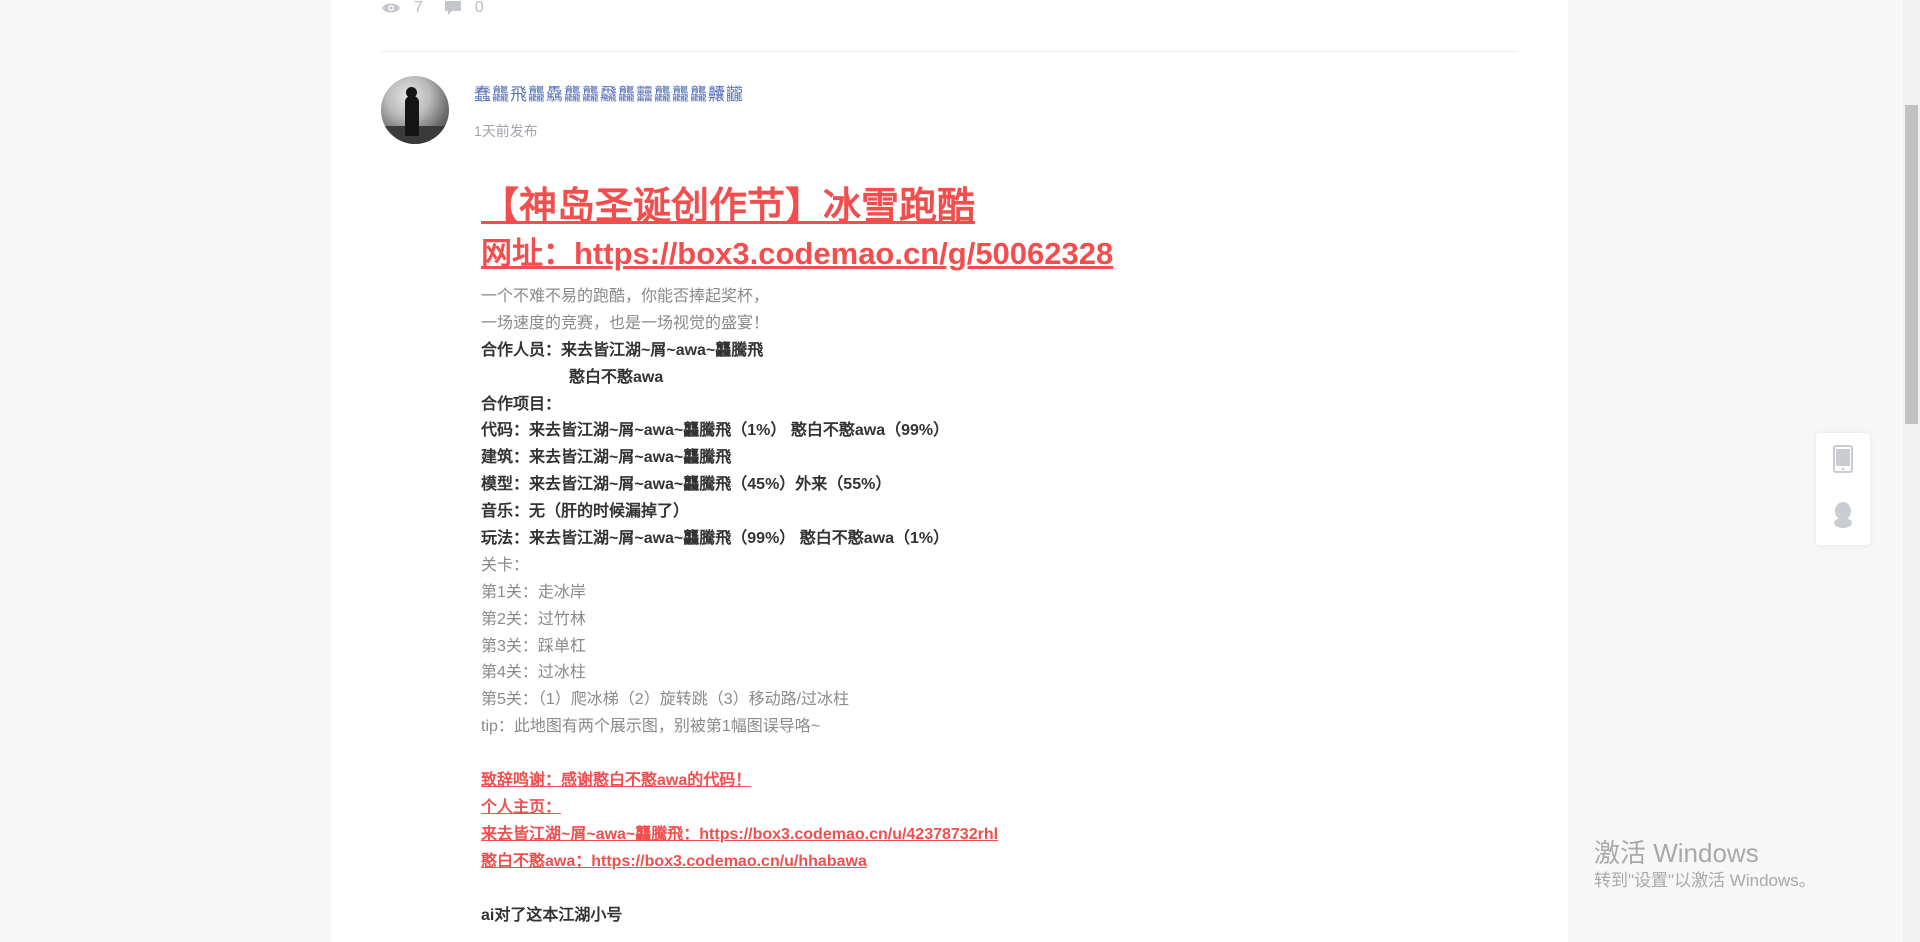 Image resolution: width=1920 pixels, height=942 pixels. I want to click on avatar, so click(415, 110).